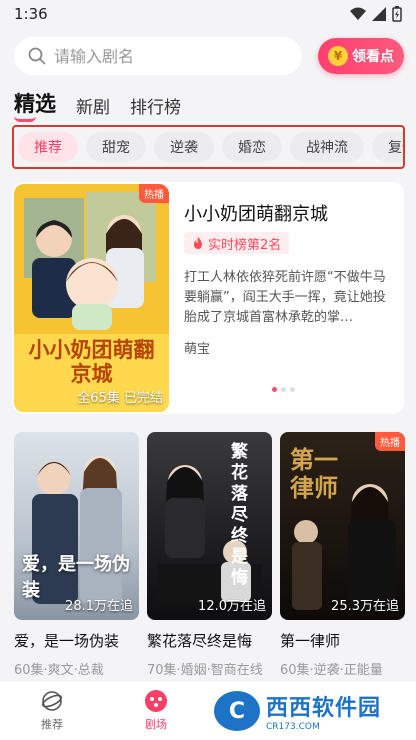 Image resolution: width=416 pixels, height=740 pixels. I want to click on completion-status: 已完结, so click(143, 398).